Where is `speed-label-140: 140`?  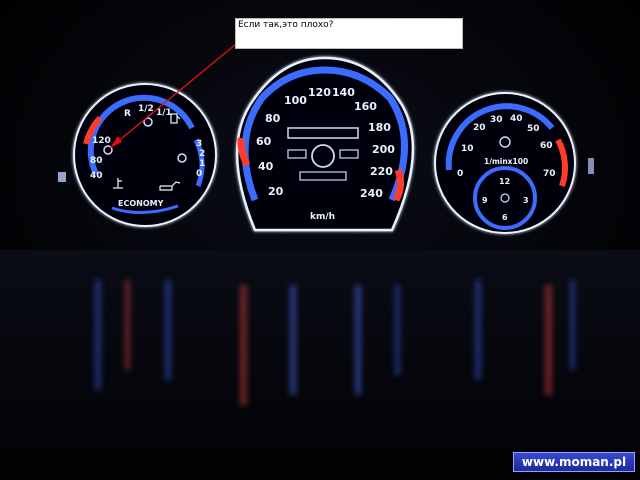 speed-label-140: 140 is located at coordinates (343, 92).